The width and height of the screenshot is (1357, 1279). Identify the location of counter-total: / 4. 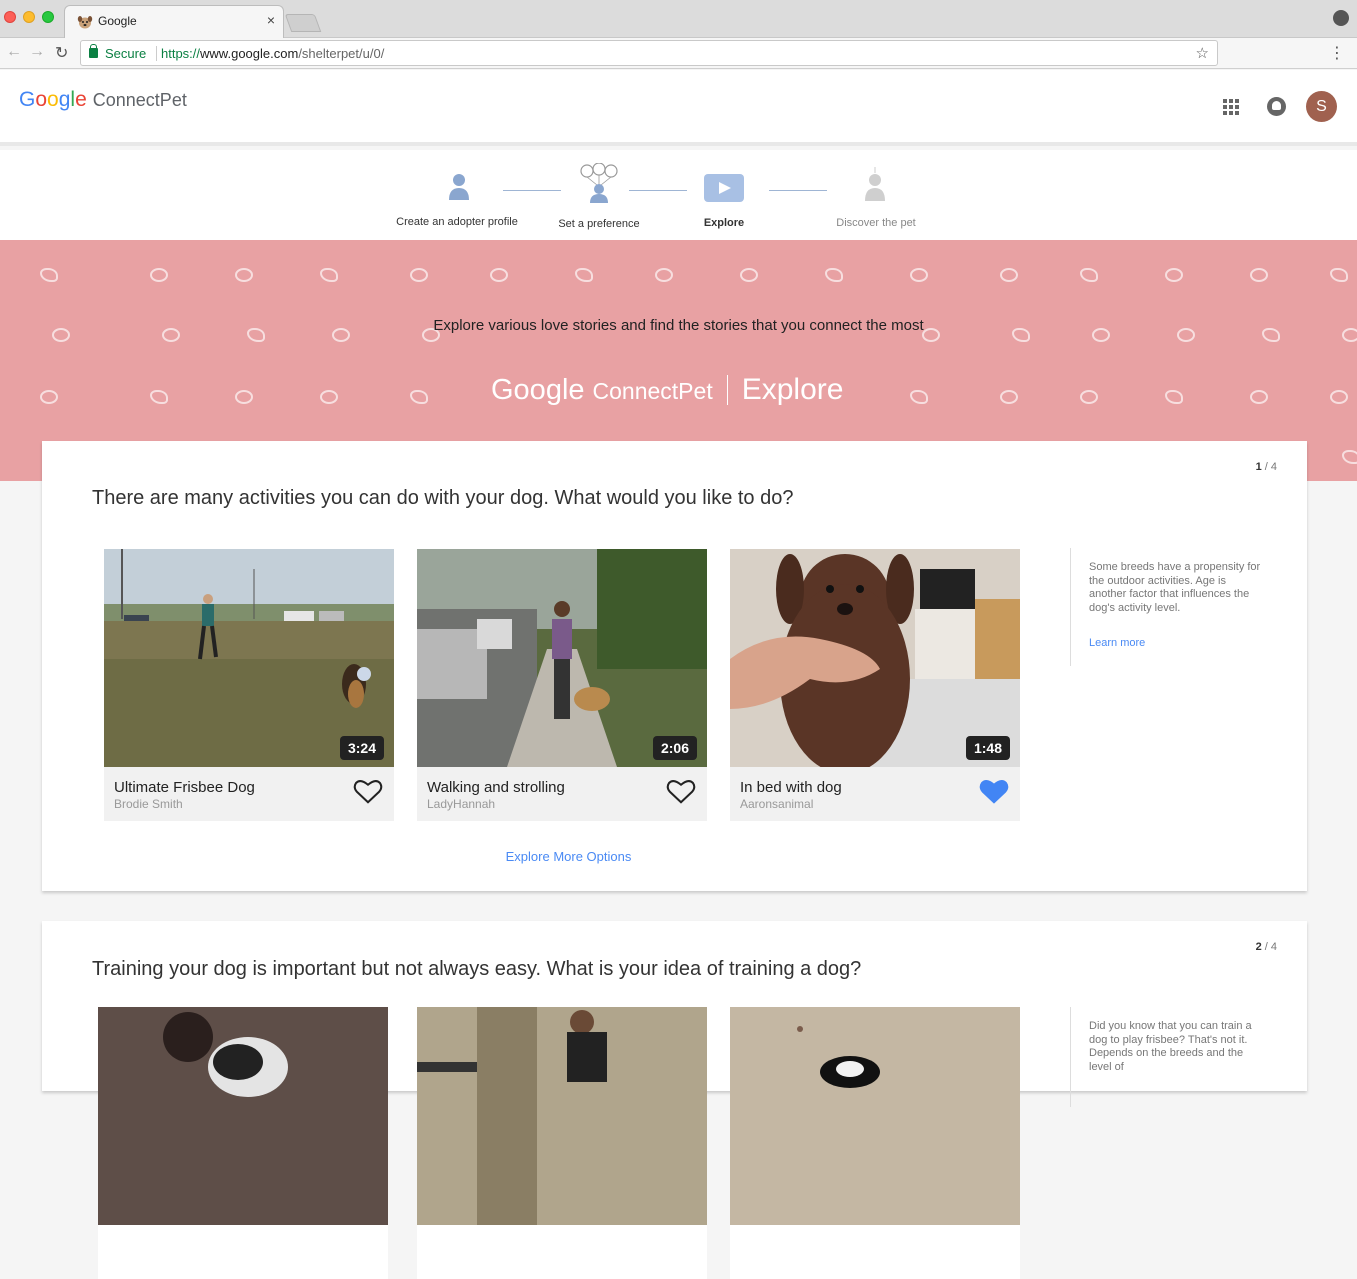
(1269, 947).